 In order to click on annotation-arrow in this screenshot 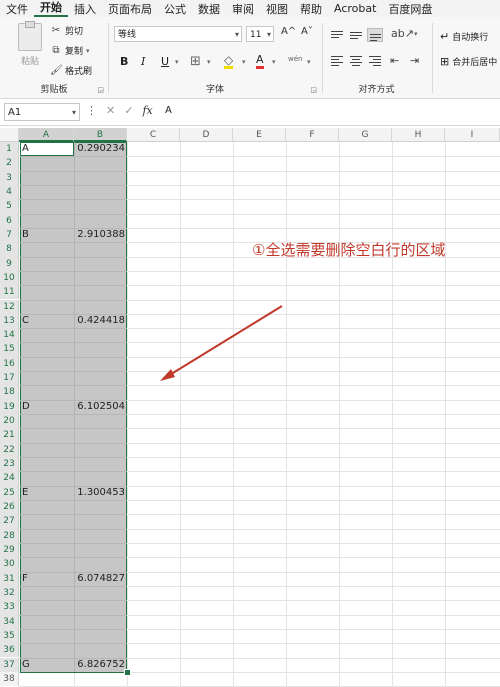, I will do `click(221, 343)`.